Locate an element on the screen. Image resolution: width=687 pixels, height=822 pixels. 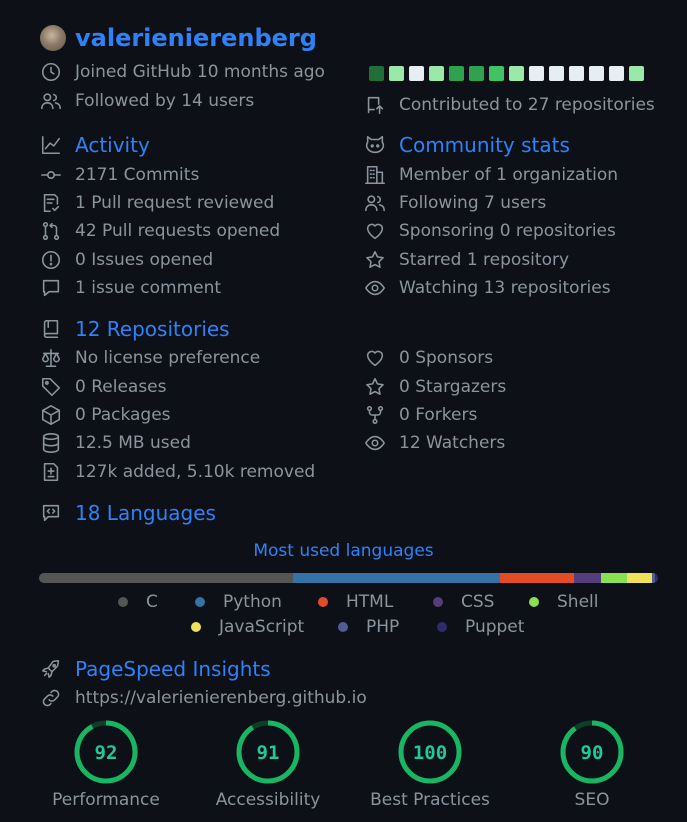
repo-push-icon is located at coordinates (375, 105).